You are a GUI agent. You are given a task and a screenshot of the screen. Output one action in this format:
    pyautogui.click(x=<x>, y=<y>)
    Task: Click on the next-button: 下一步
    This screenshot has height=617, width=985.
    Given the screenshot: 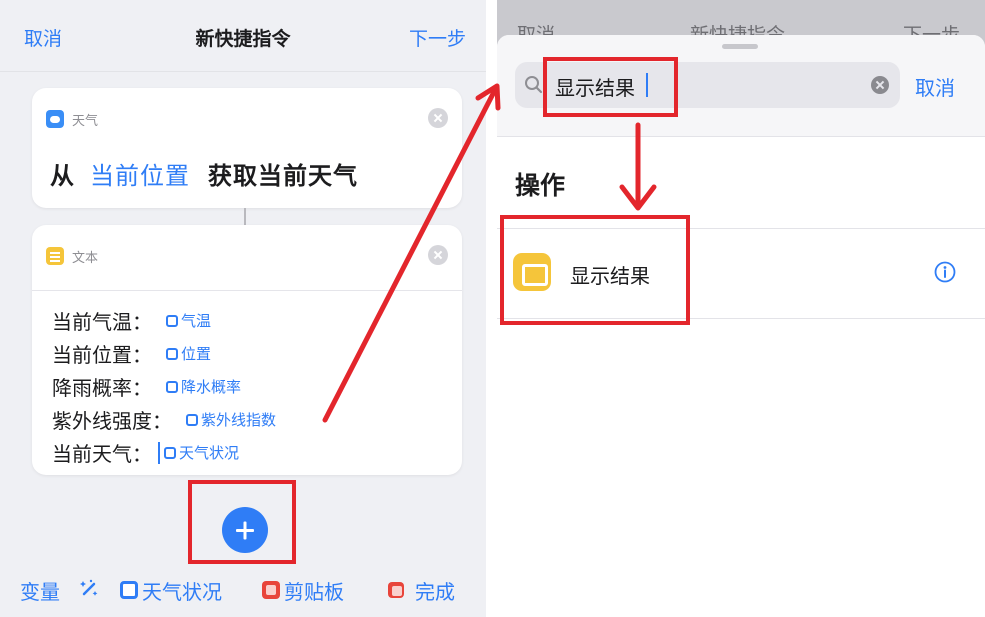 What is the action you would take?
    pyautogui.click(x=437, y=37)
    